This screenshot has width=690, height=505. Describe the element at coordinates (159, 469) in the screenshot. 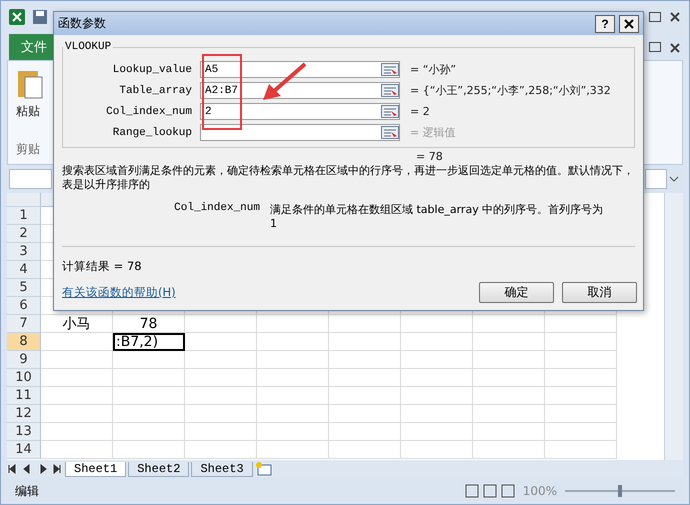

I see `sheet-tab: Sheet2` at that location.